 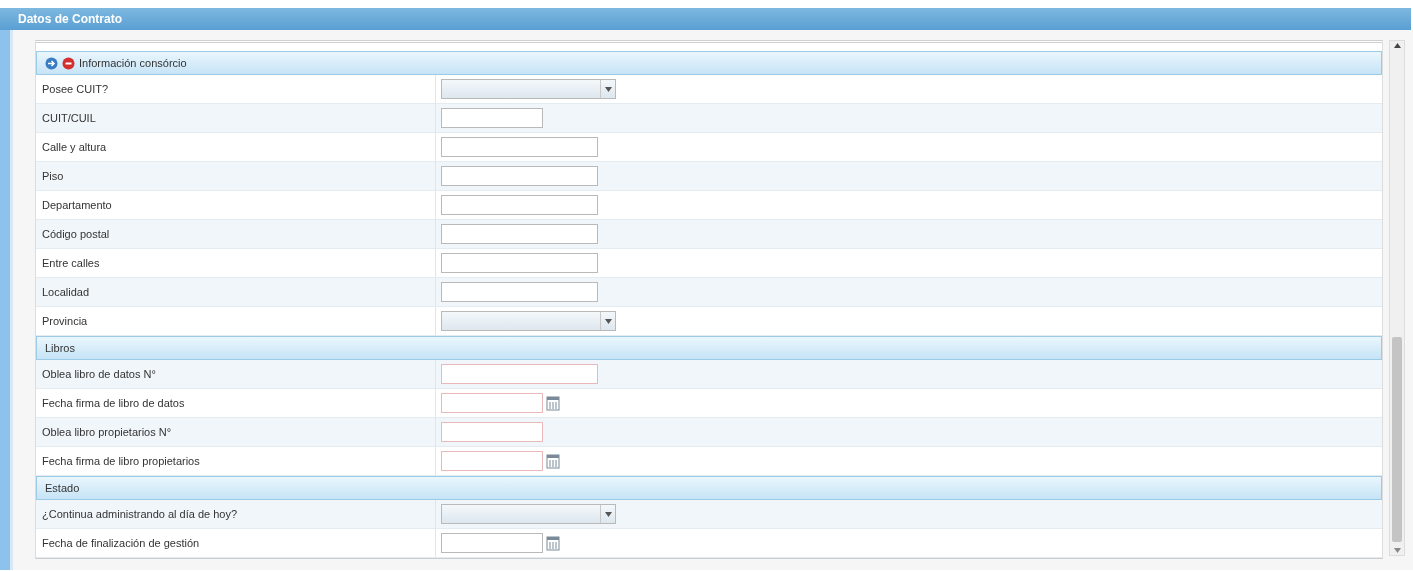 What do you see at coordinates (133, 63) in the screenshot?
I see `section-title: Información consórcio` at bounding box center [133, 63].